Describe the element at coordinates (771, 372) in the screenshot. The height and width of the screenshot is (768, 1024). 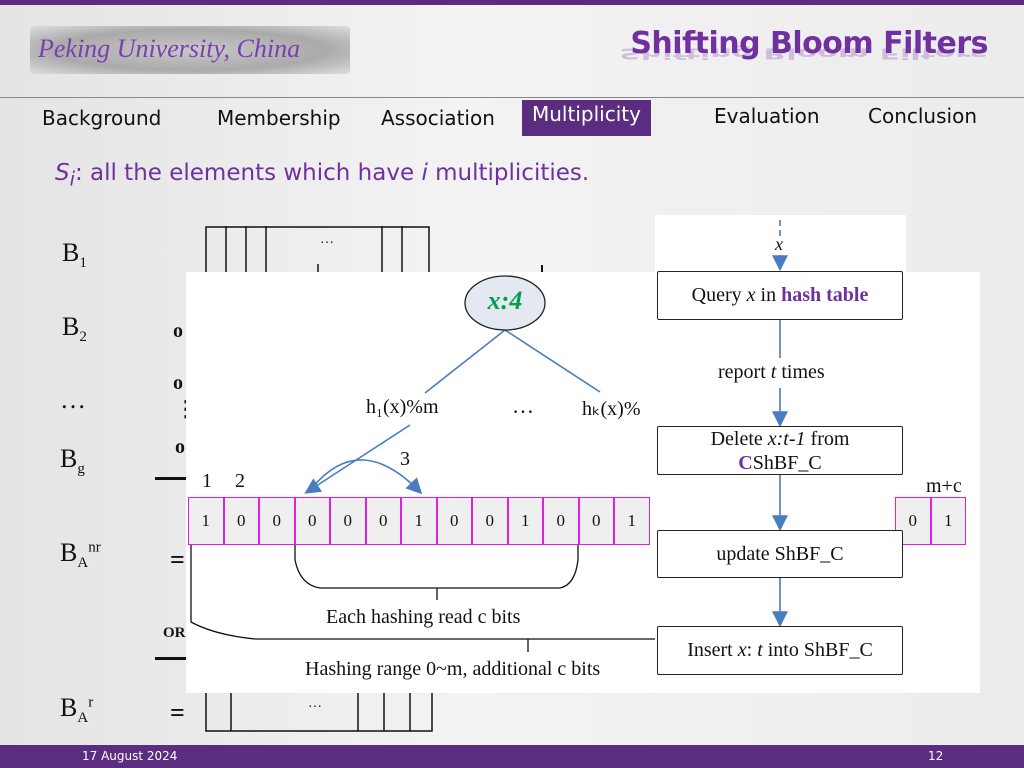
I see `report-label: report t times` at that location.